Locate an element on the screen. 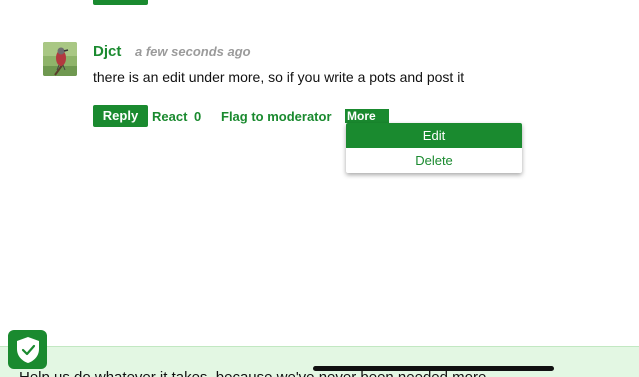 This screenshot has height=377, width=639. privacy-shield-button is located at coordinates (27, 349).